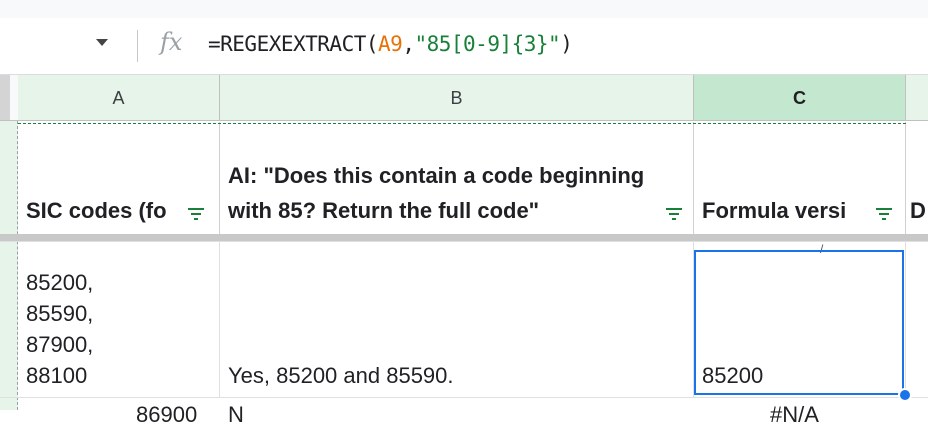 Image resolution: width=928 pixels, height=428 pixels. What do you see at coordinates (462, 123) in the screenshot?
I see `copy-marquee-top` at bounding box center [462, 123].